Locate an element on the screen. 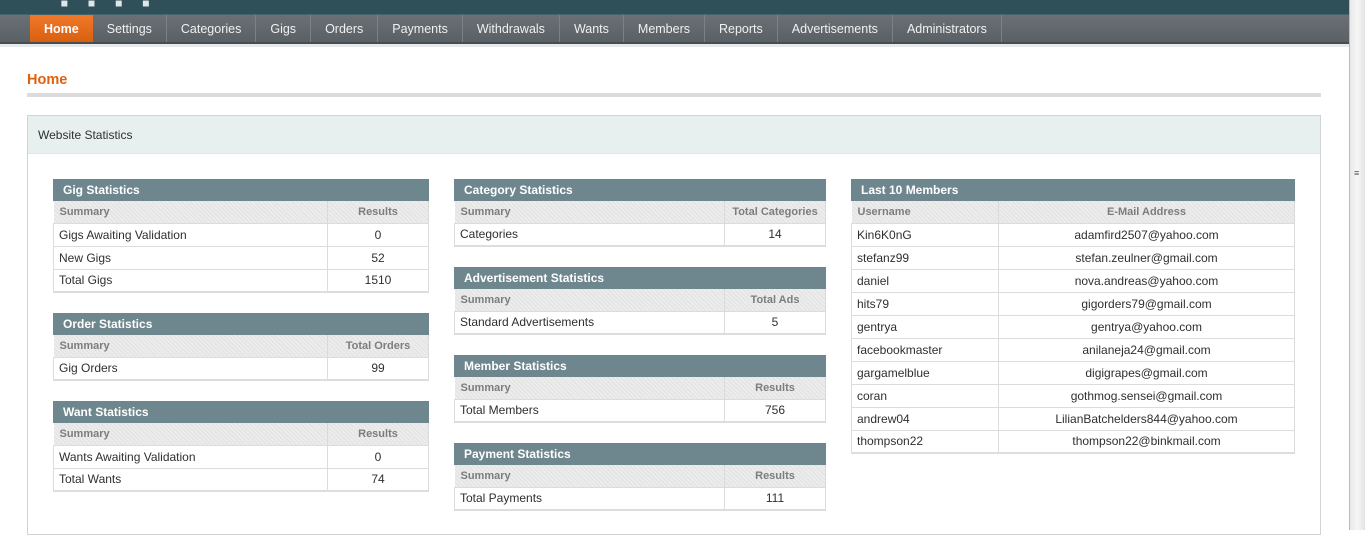  table-row: New Gigs 52 is located at coordinates (241, 257).